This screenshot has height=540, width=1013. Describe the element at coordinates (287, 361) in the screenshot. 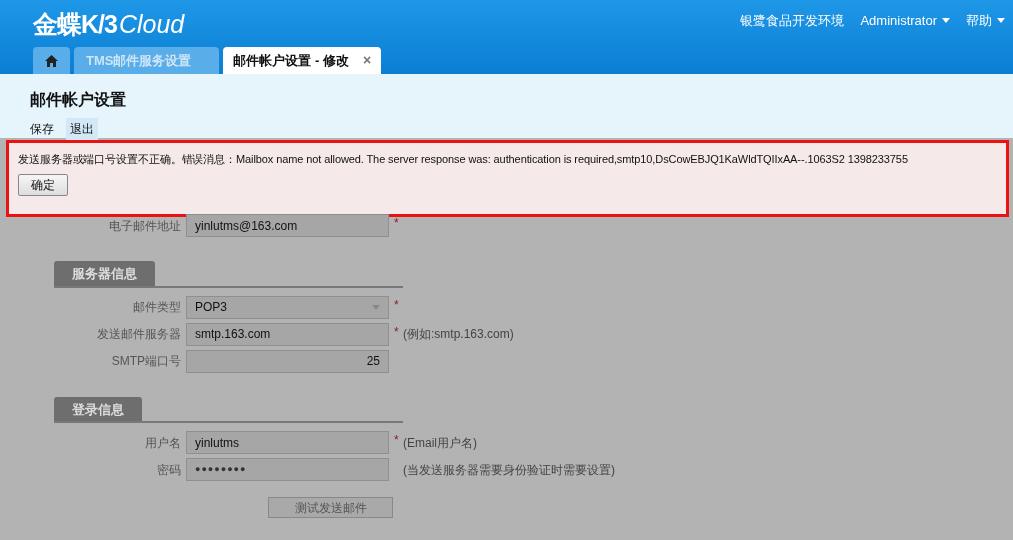

I see `input-field: 25` at that location.